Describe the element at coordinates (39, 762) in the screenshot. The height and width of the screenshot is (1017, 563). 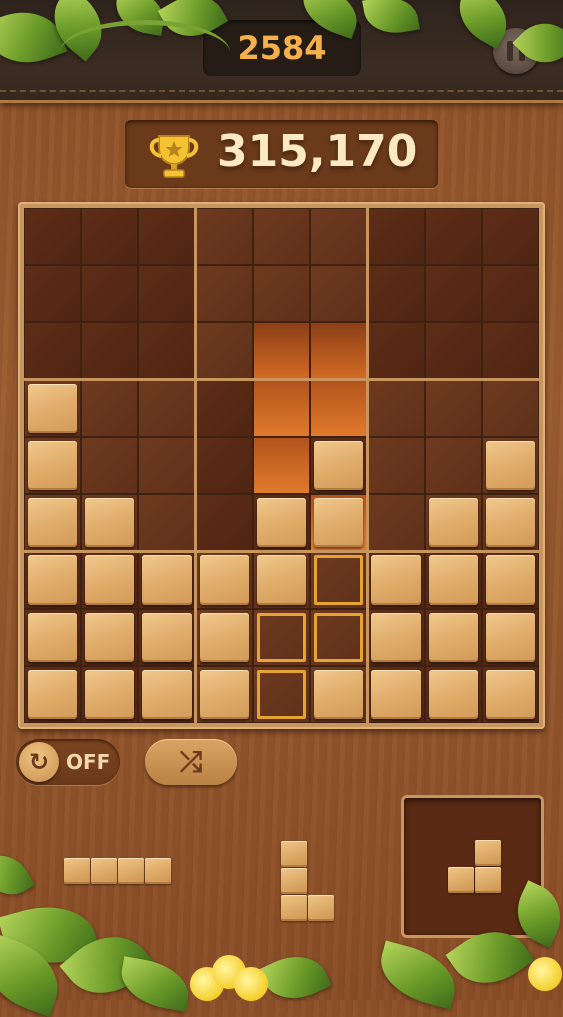
I see `rotate-icon: ↻` at that location.